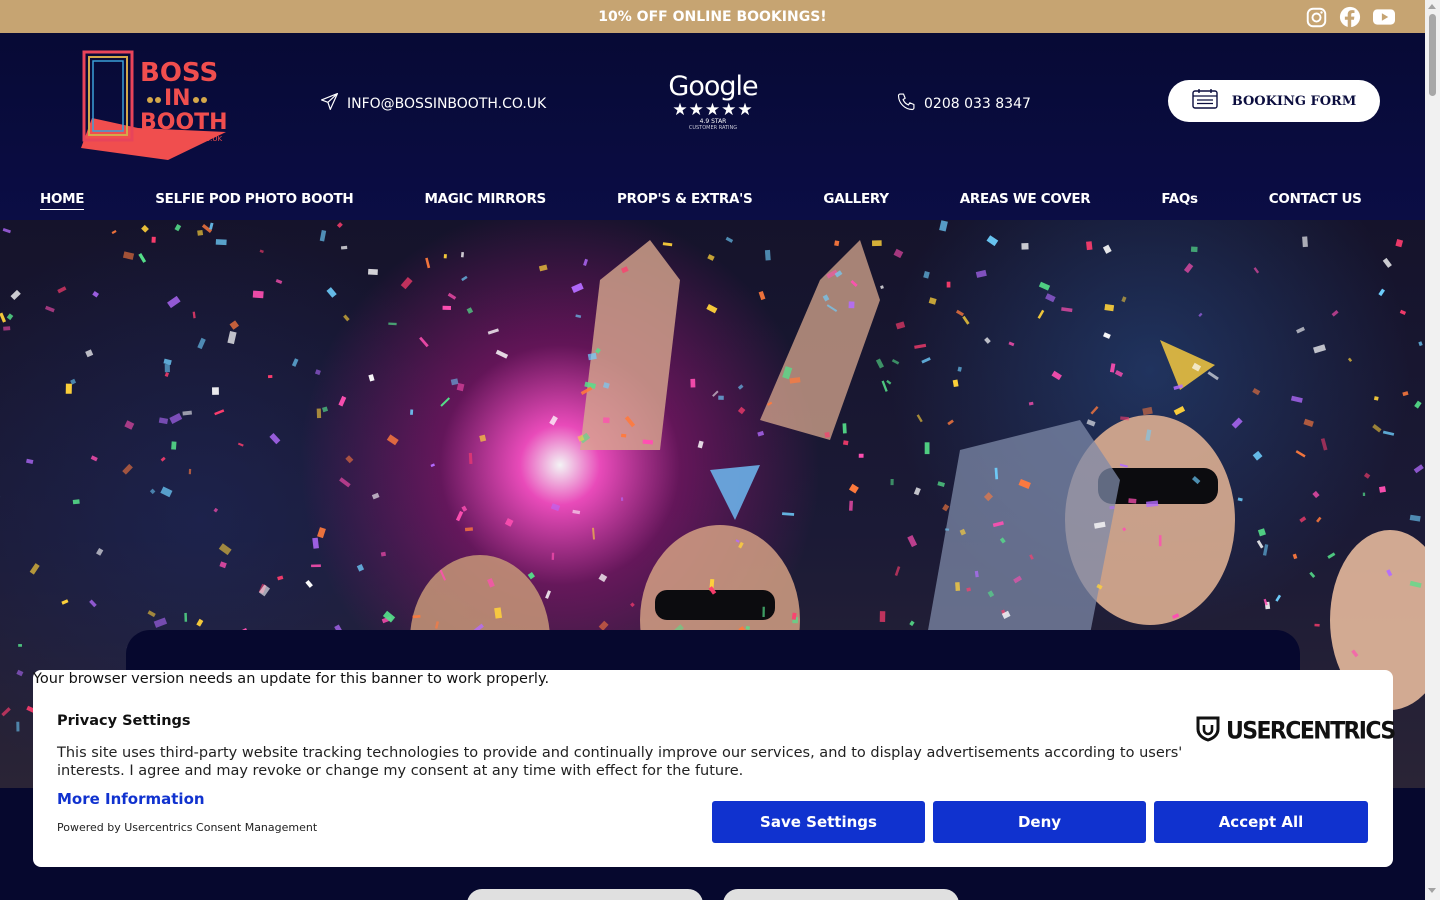 Image resolution: width=1440 pixels, height=900 pixels. Describe the element at coordinates (685, 200) in the screenshot. I see `nav-item-props-extras: PROP'S & EXTRA'S` at that location.